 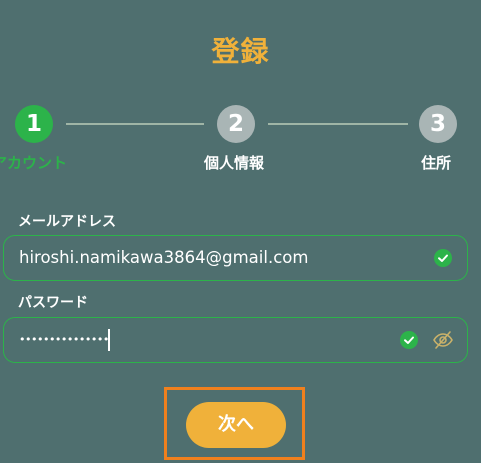 What do you see at coordinates (236, 124) in the screenshot?
I see `step-2-indicator: 2` at bounding box center [236, 124].